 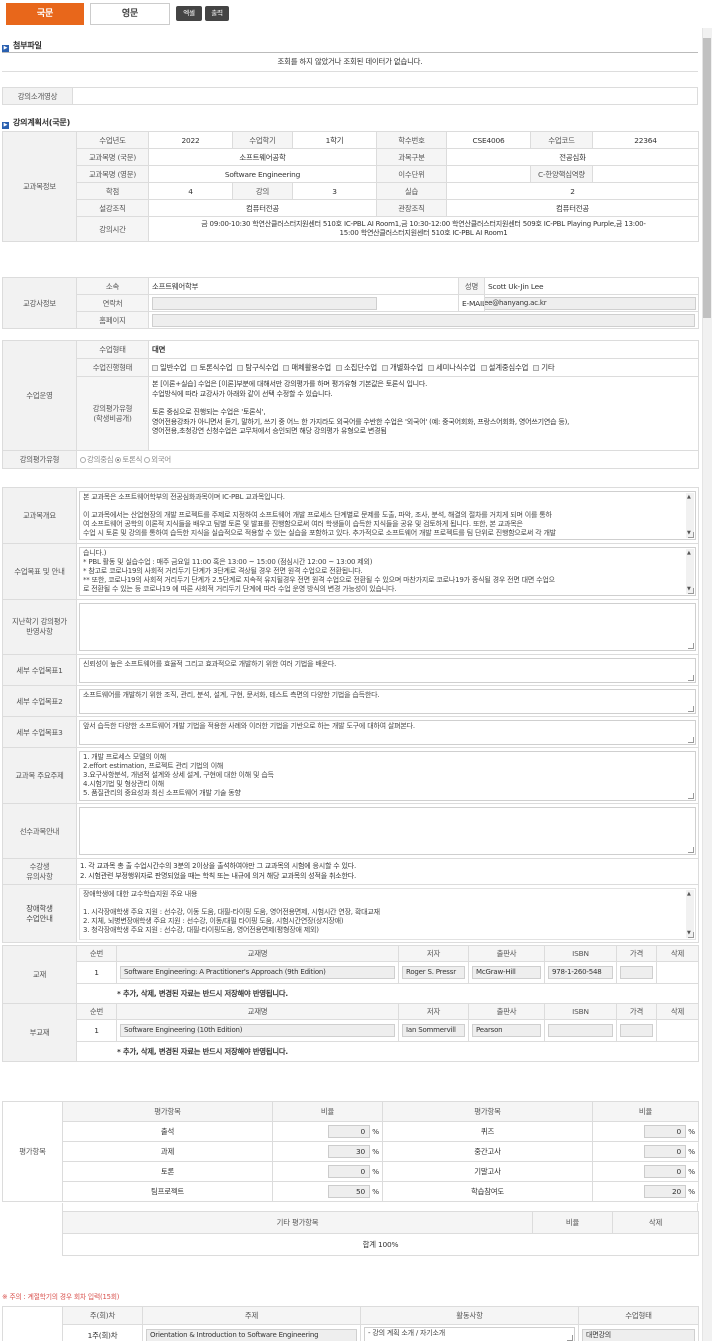 I want to click on type-option: 세미나식수업, so click(x=452, y=367).